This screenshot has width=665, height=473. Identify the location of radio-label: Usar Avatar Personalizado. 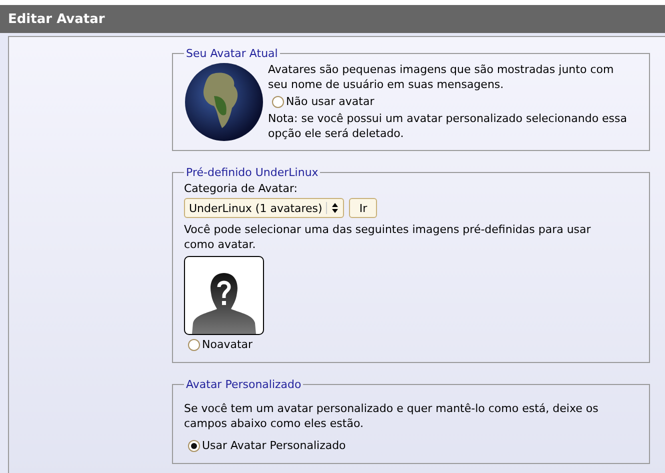
(274, 445).